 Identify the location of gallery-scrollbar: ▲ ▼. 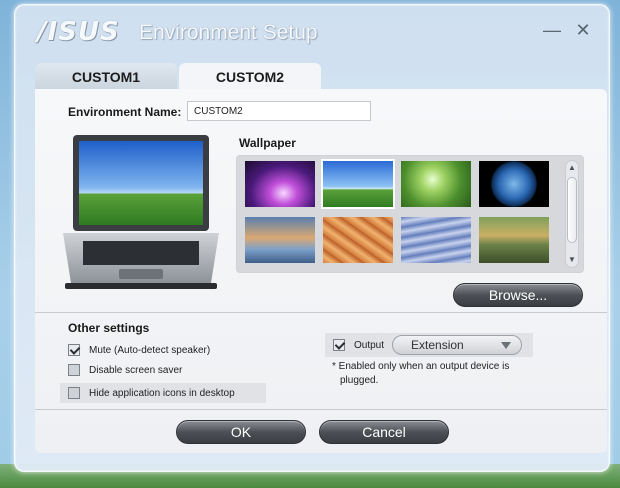
(572, 214).